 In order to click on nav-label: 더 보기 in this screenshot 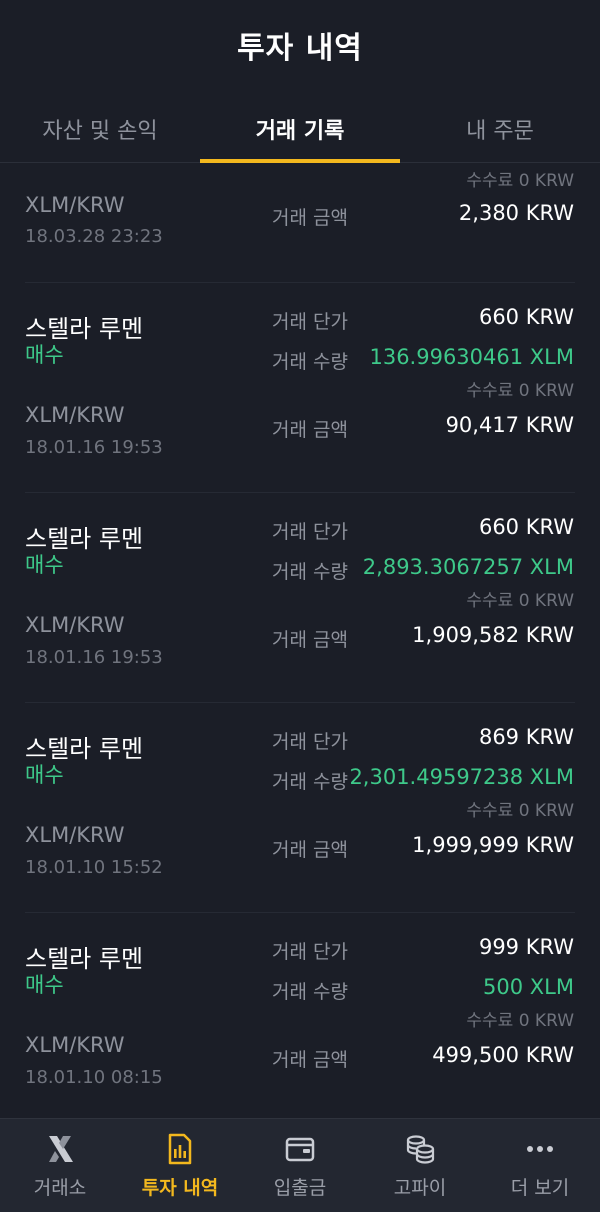, I will do `click(540, 1188)`.